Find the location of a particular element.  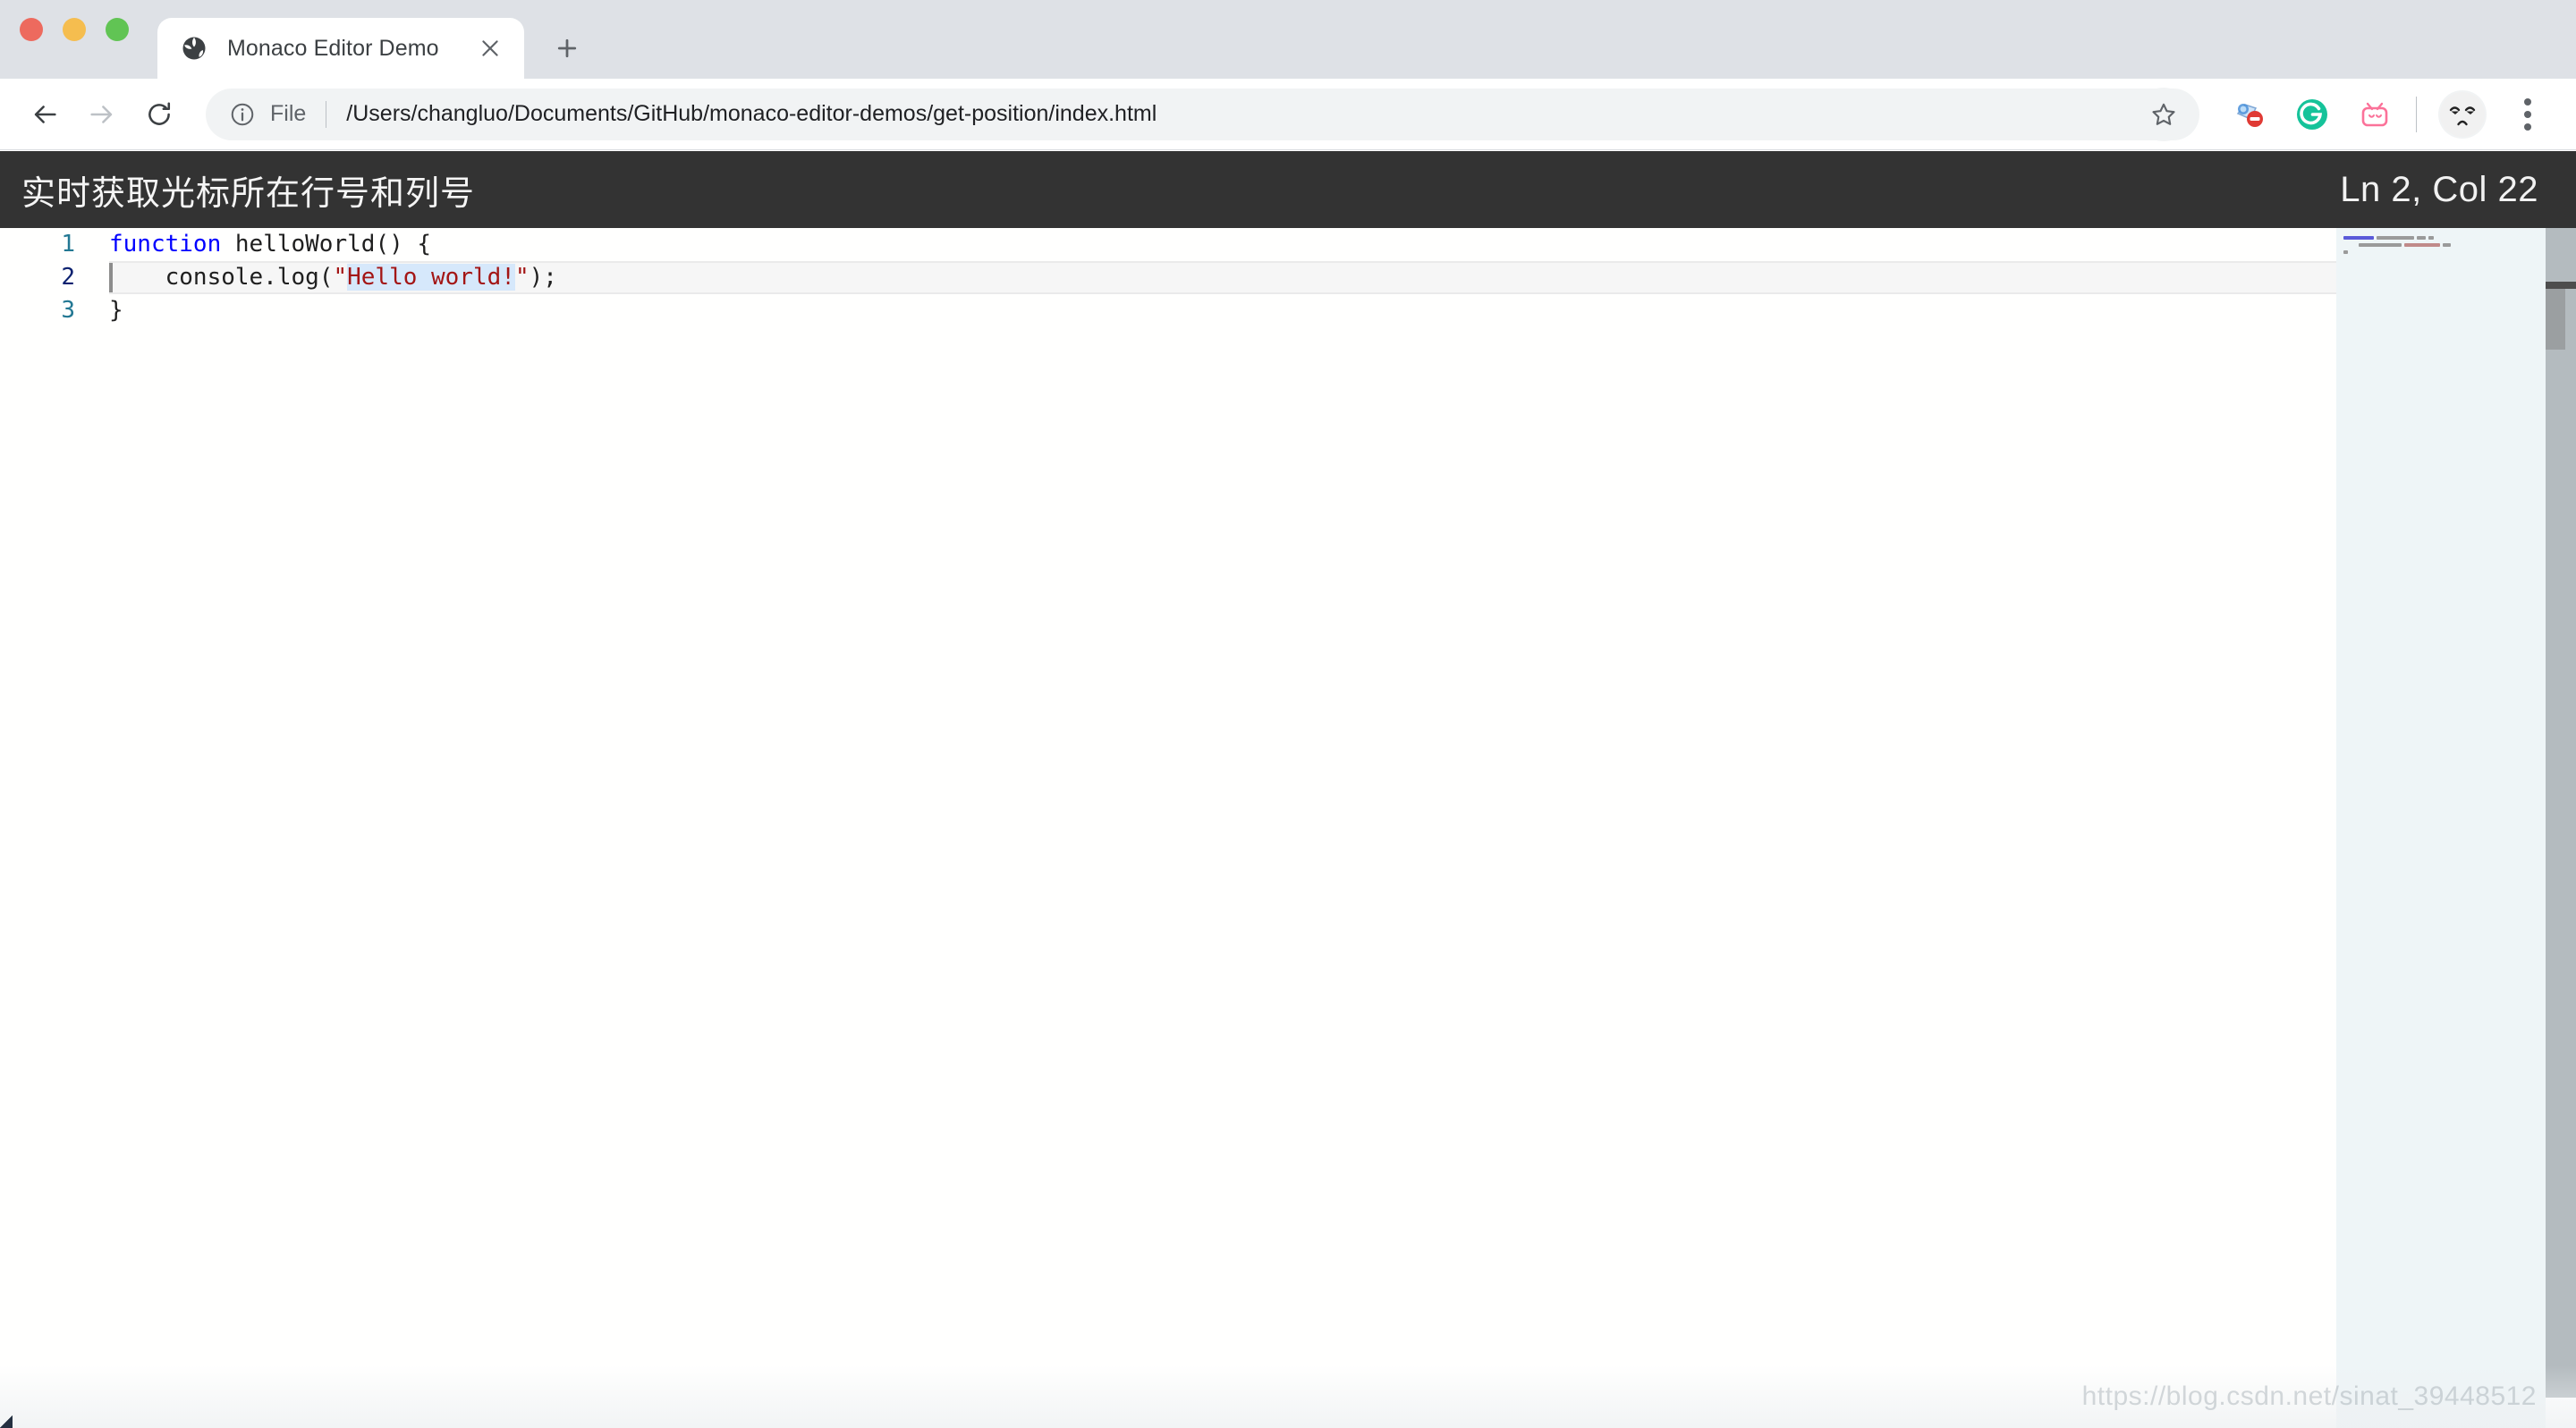

scrollbar-corner is located at coordinates (2561, 1413).